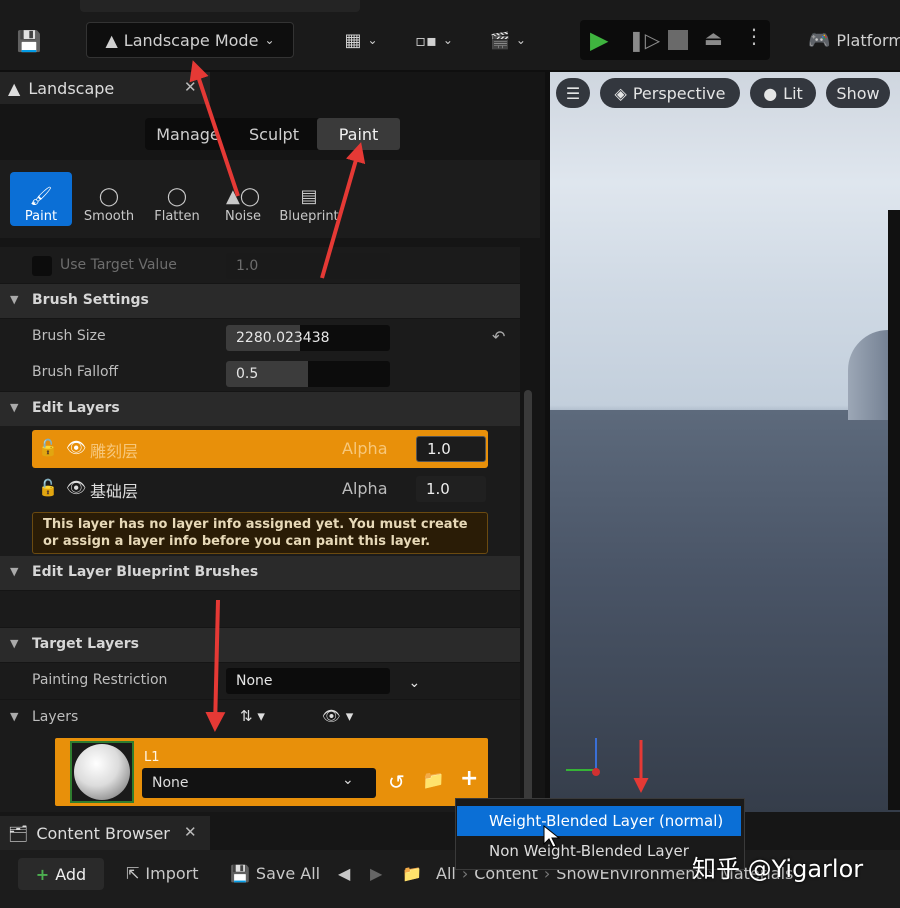 This screenshot has height=908, width=900. Describe the element at coordinates (109, 196) in the screenshot. I see `smooth-icon: ◯` at that location.